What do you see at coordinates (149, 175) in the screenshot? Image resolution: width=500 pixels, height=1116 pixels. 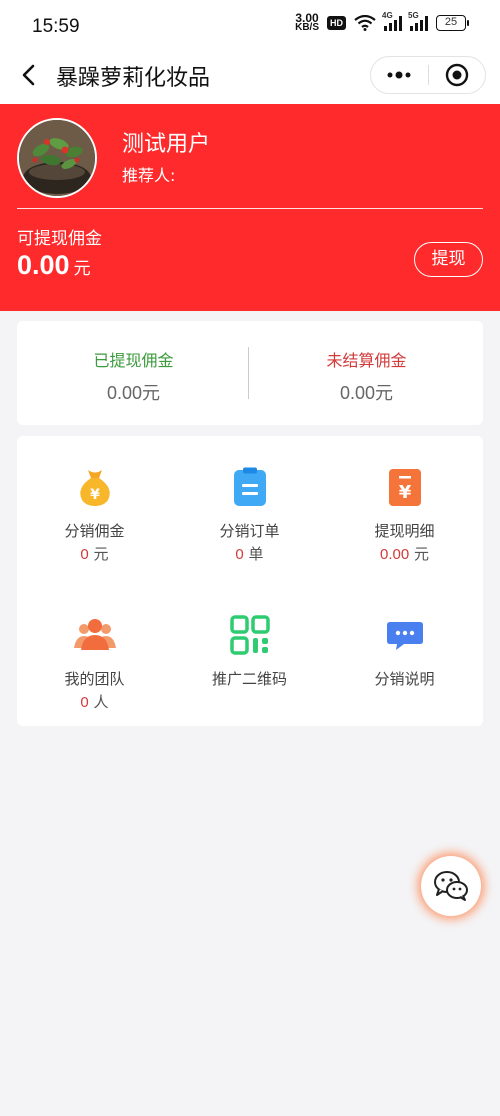 I see `referrer-label: 推荐人:` at bounding box center [149, 175].